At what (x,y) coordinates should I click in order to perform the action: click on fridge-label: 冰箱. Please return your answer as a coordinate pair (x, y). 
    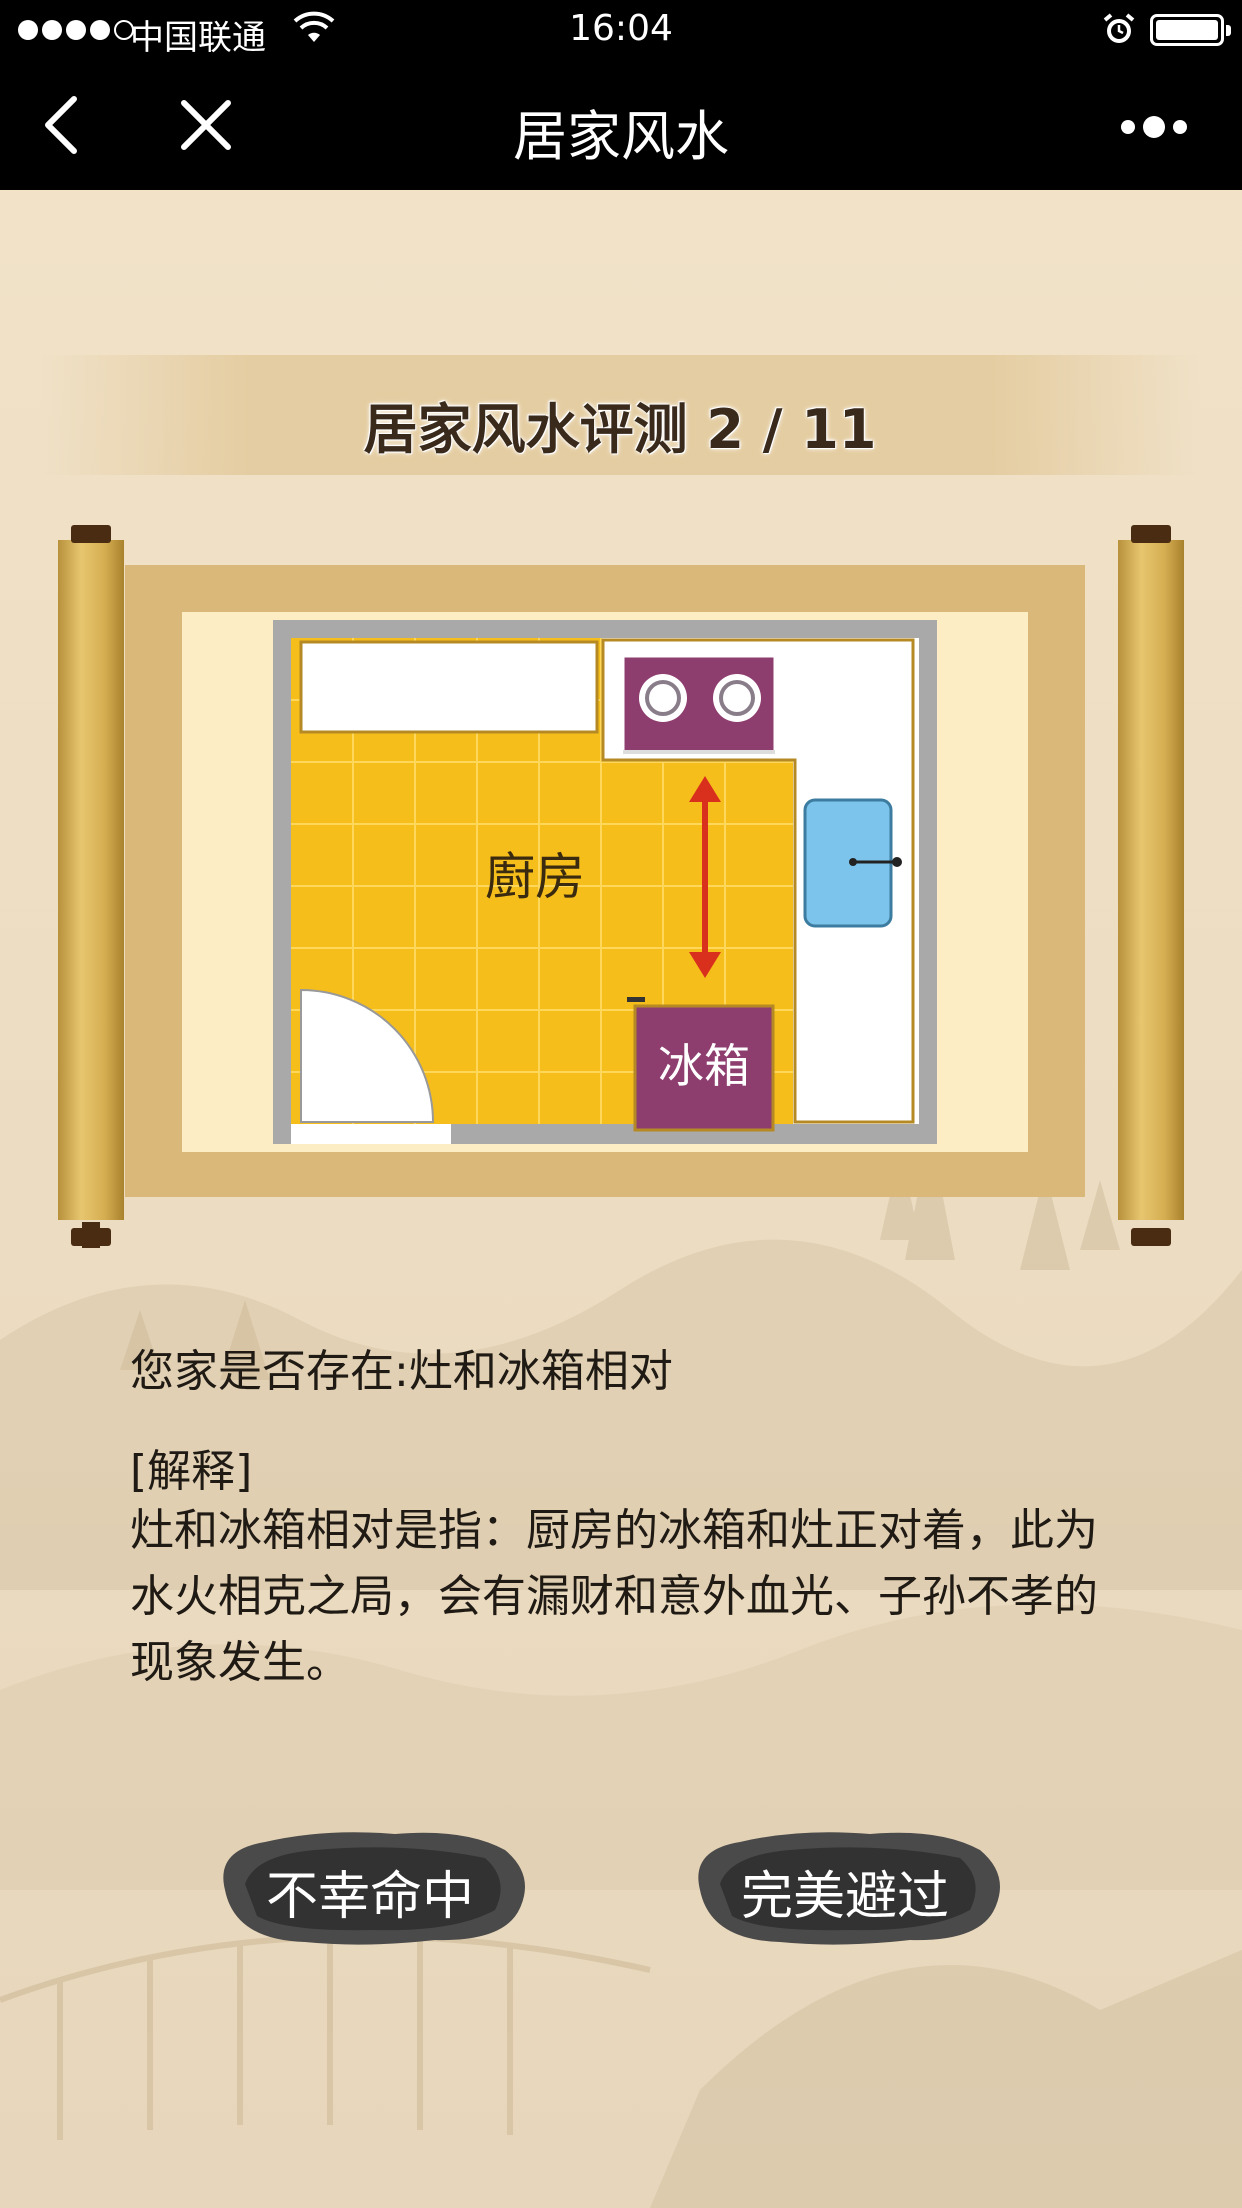
    Looking at the image, I should click on (704, 1066).